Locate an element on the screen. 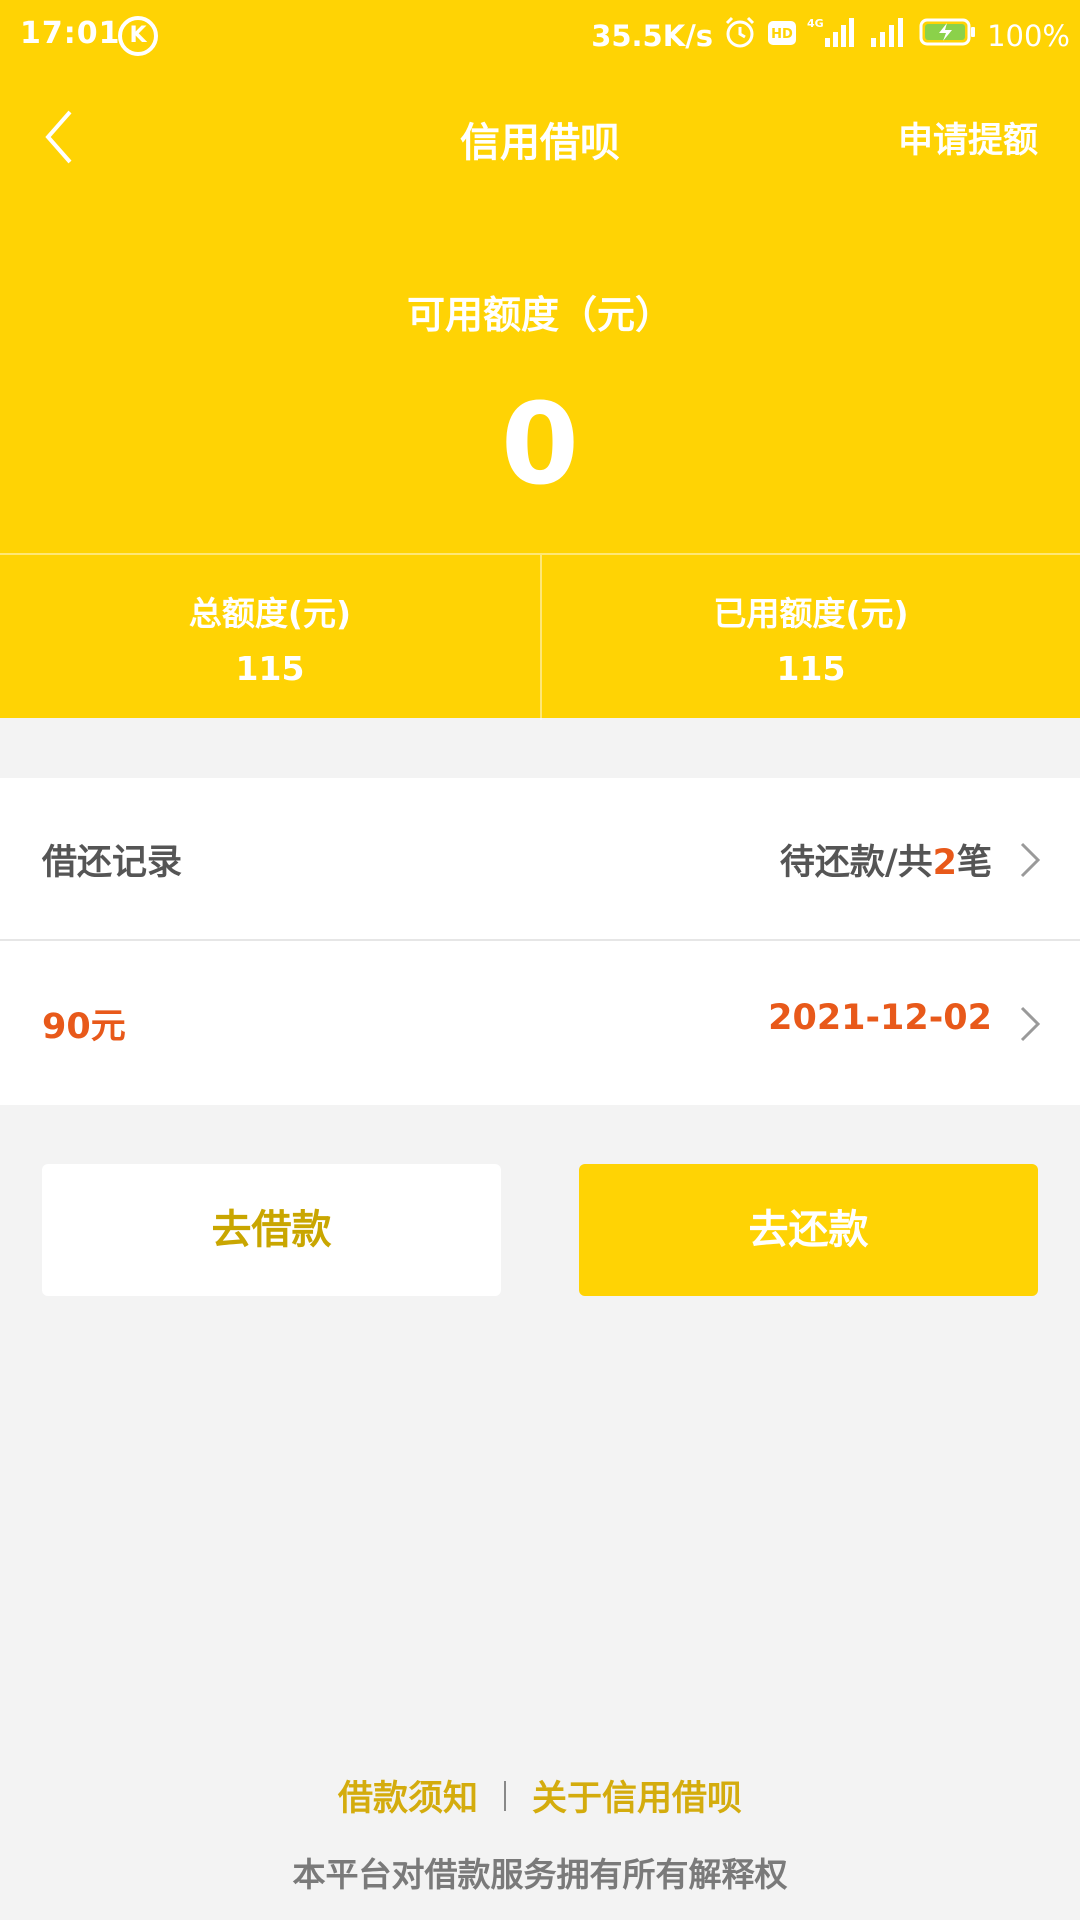 This screenshot has width=1080, height=1920. total-credit: 总额度(元) 115 is located at coordinates (270, 637).